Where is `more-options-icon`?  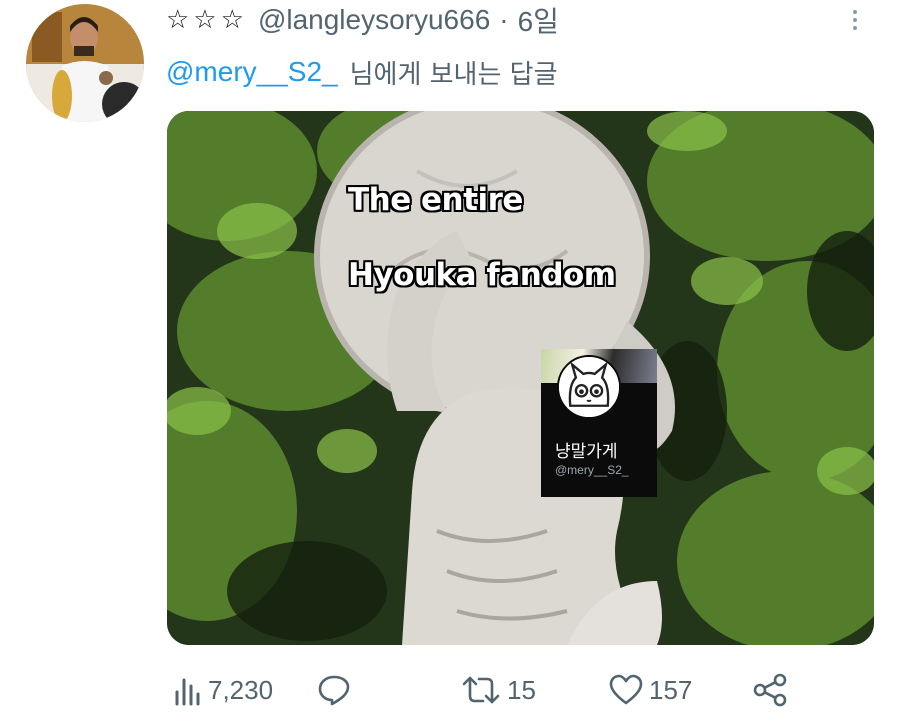
more-options-icon is located at coordinates (855, 20).